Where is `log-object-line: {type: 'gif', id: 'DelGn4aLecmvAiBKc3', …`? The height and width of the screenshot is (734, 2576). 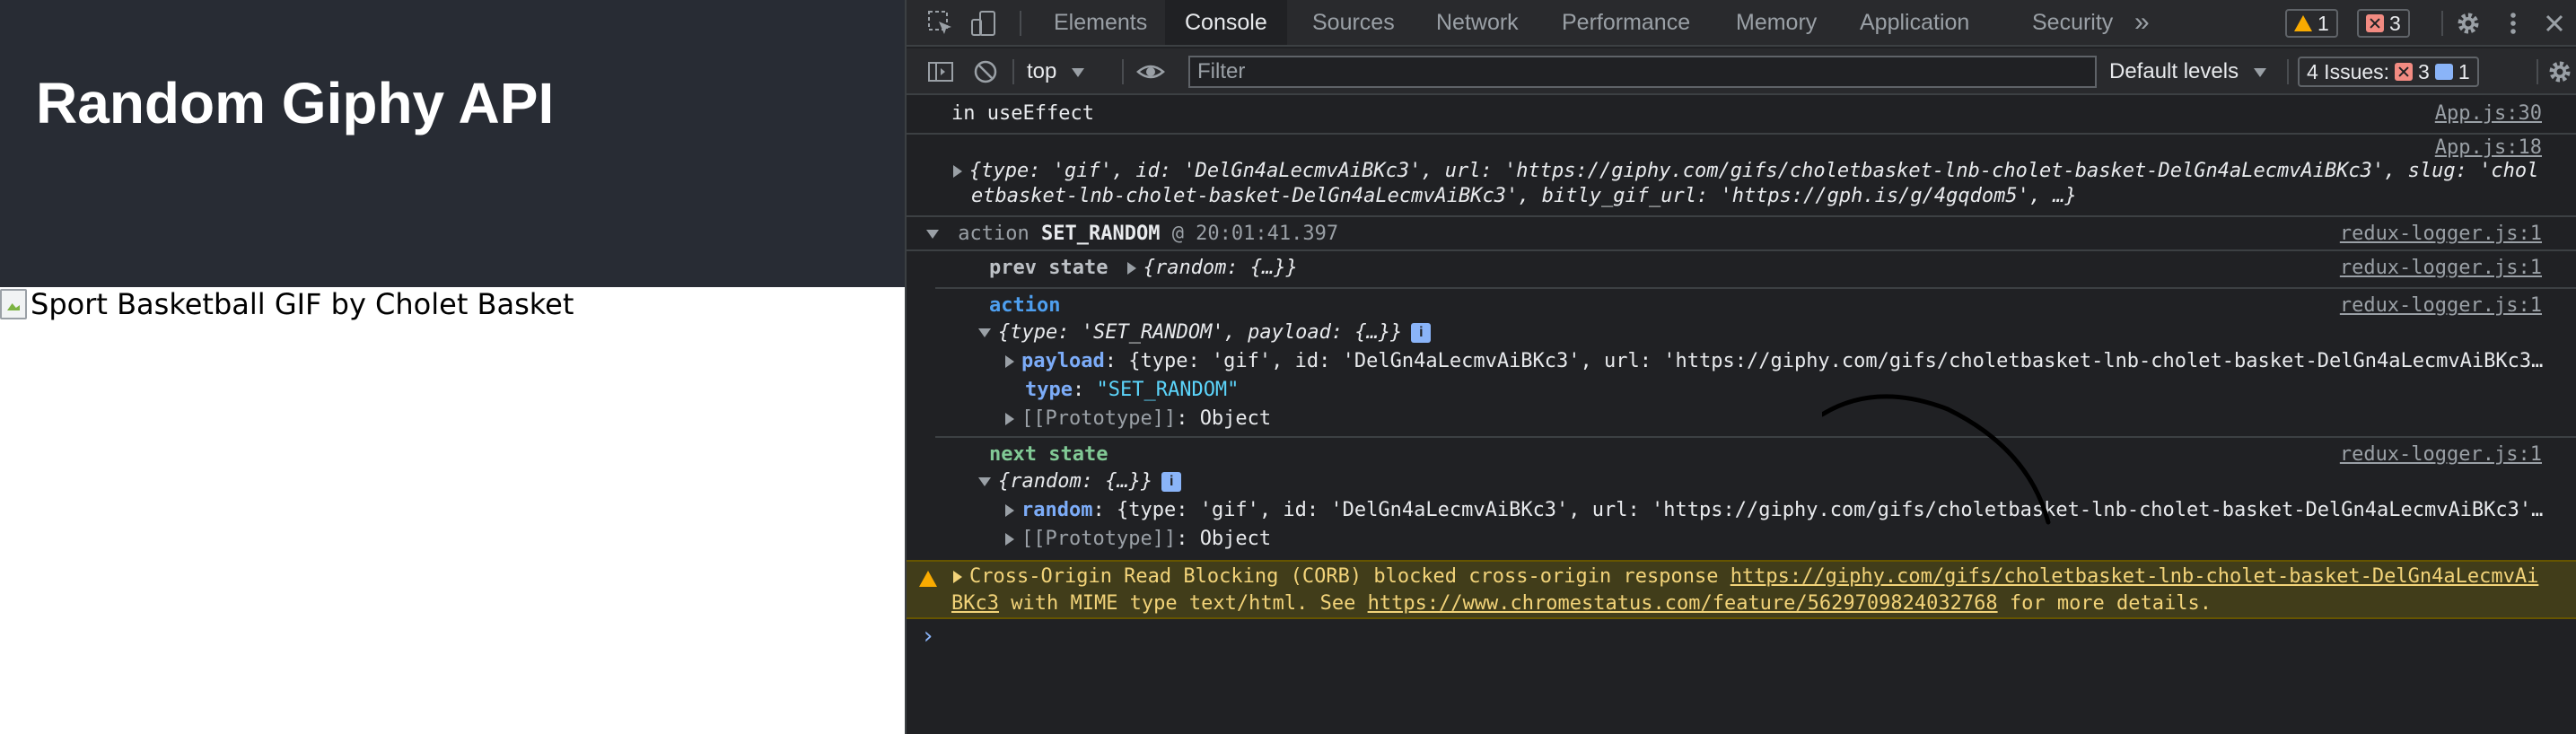 log-object-line: {type: 'gif', id: 'DelGn4aLecmvAiBKc3', … is located at coordinates (1754, 171).